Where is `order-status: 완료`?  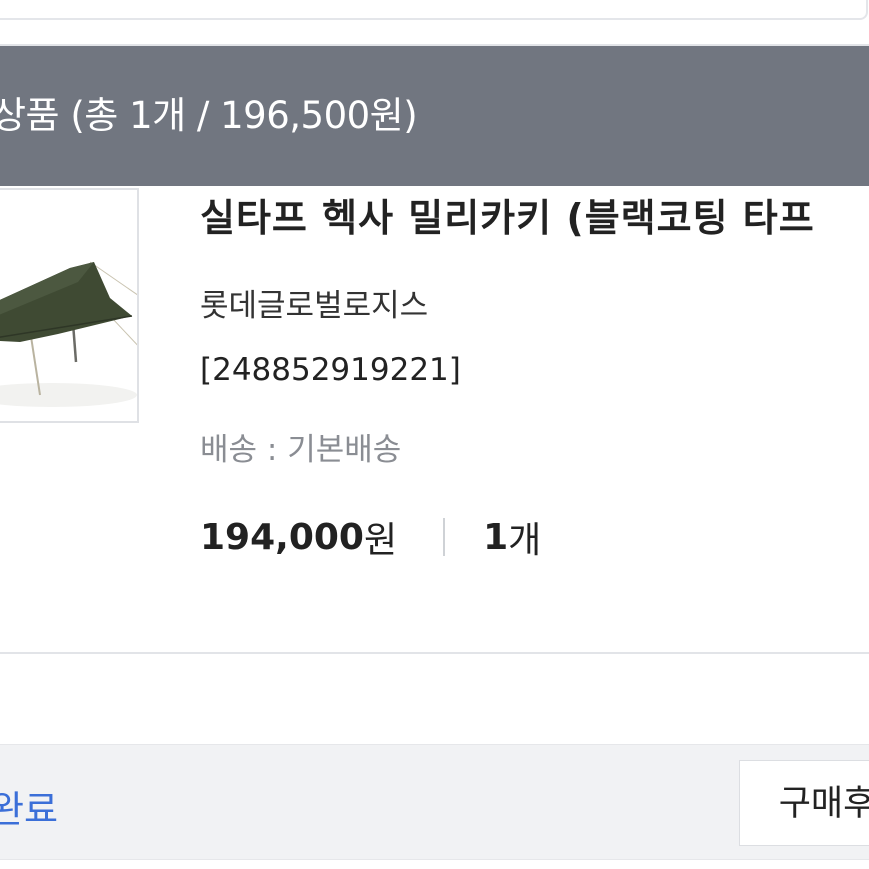
order-status: 완료 is located at coordinates (29, 809).